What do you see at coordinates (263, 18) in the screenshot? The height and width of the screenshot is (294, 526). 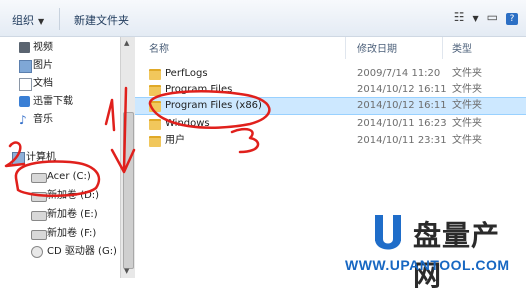 I see `command-bar: 组织 ▼ 新建文件夹 ☷ ▼ ▭?` at bounding box center [263, 18].